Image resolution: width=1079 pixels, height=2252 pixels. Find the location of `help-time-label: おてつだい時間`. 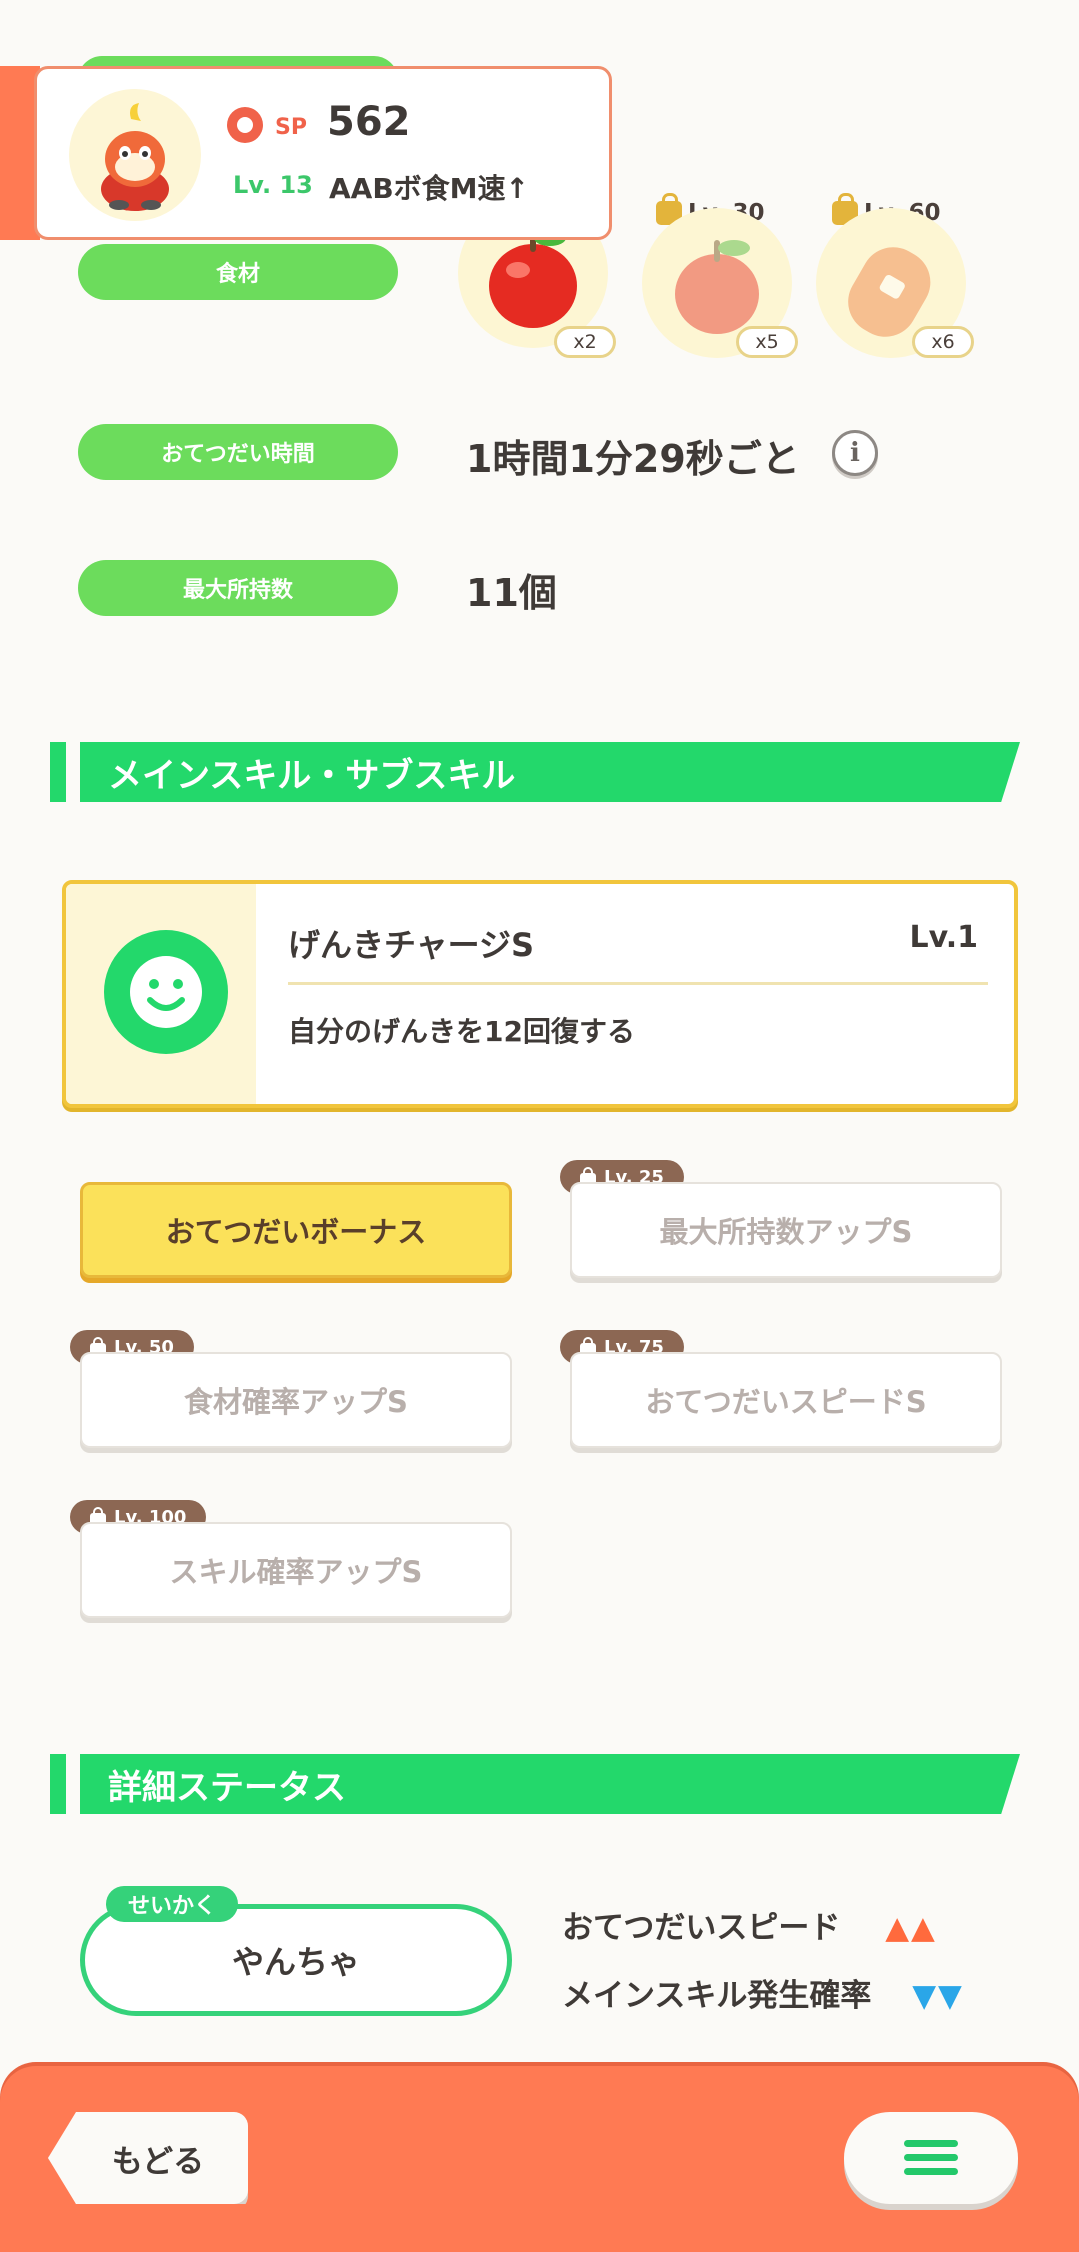

help-time-label: おてつだい時間 is located at coordinates (238, 452).